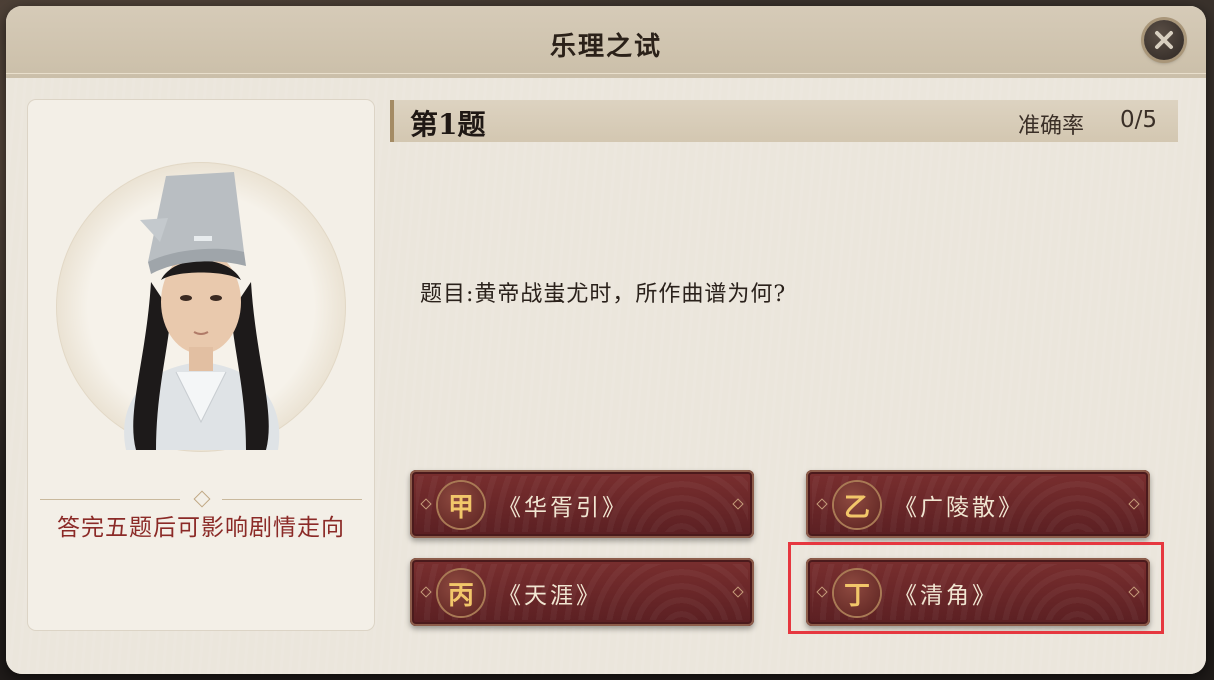  Describe the element at coordinates (976, 588) in the screenshot. I see `target-highlight-box` at that location.